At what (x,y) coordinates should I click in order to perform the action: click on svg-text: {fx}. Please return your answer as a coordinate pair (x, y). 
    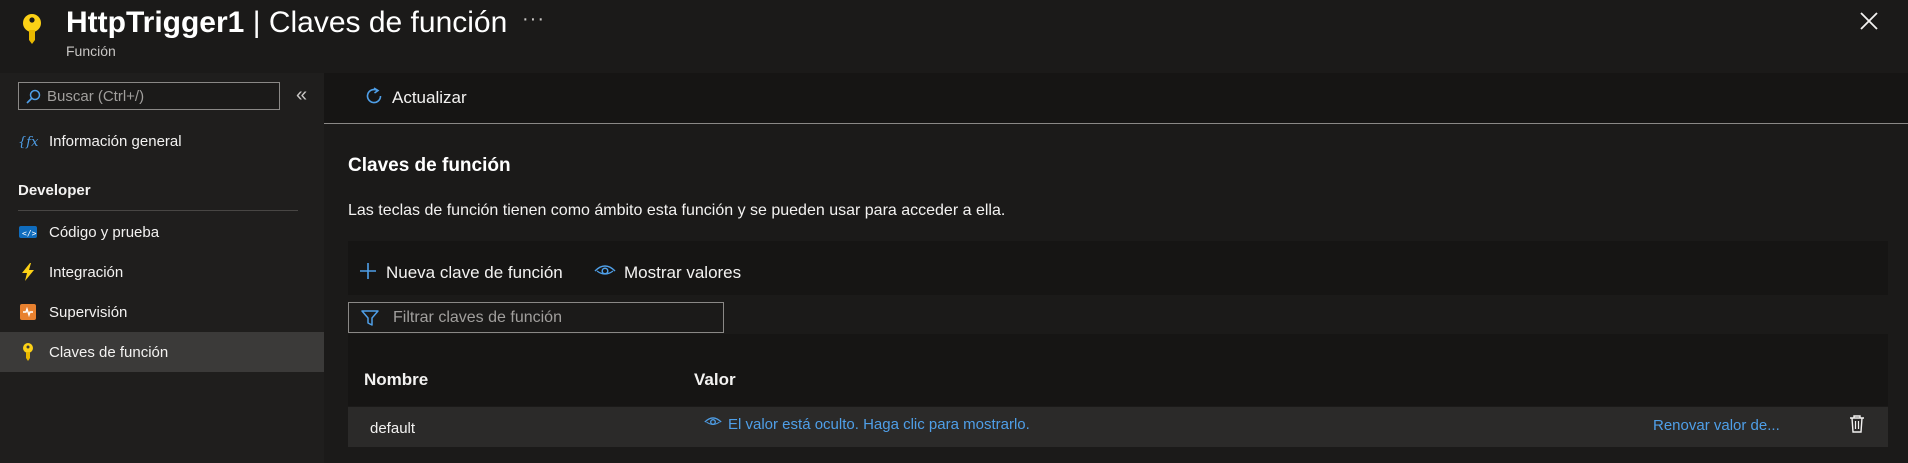
    Looking at the image, I should click on (28, 142).